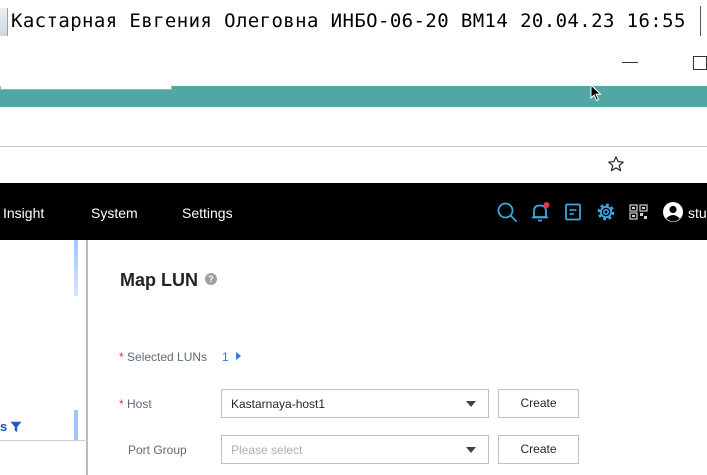  What do you see at coordinates (139, 404) in the screenshot?
I see `host-label-text: Host` at bounding box center [139, 404].